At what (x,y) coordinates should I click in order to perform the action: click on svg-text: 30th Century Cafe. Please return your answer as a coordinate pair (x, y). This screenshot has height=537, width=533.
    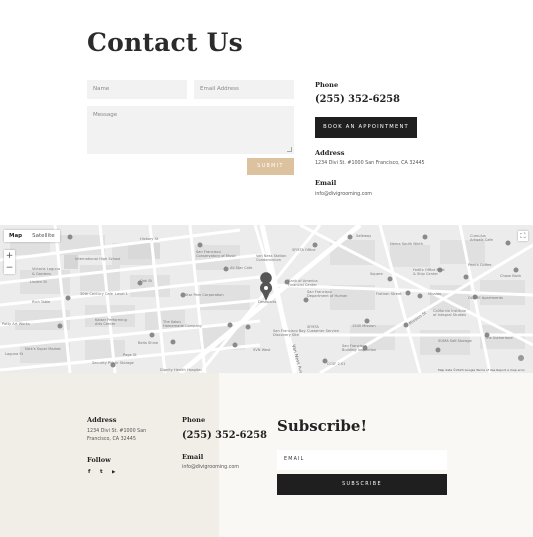
    Looking at the image, I should click on (97, 294).